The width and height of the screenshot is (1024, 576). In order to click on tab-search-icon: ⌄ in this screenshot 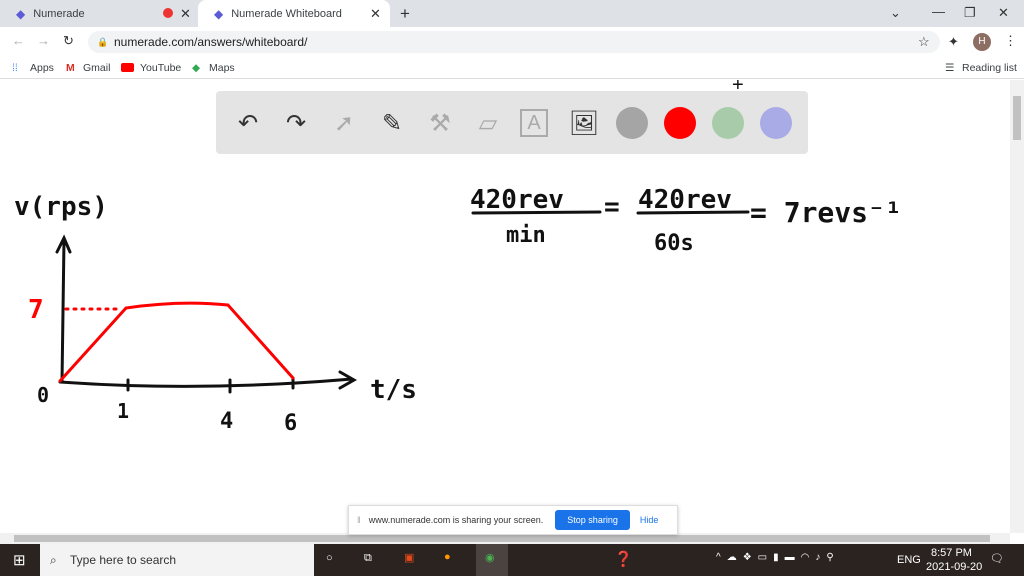, I will do `click(895, 13)`.